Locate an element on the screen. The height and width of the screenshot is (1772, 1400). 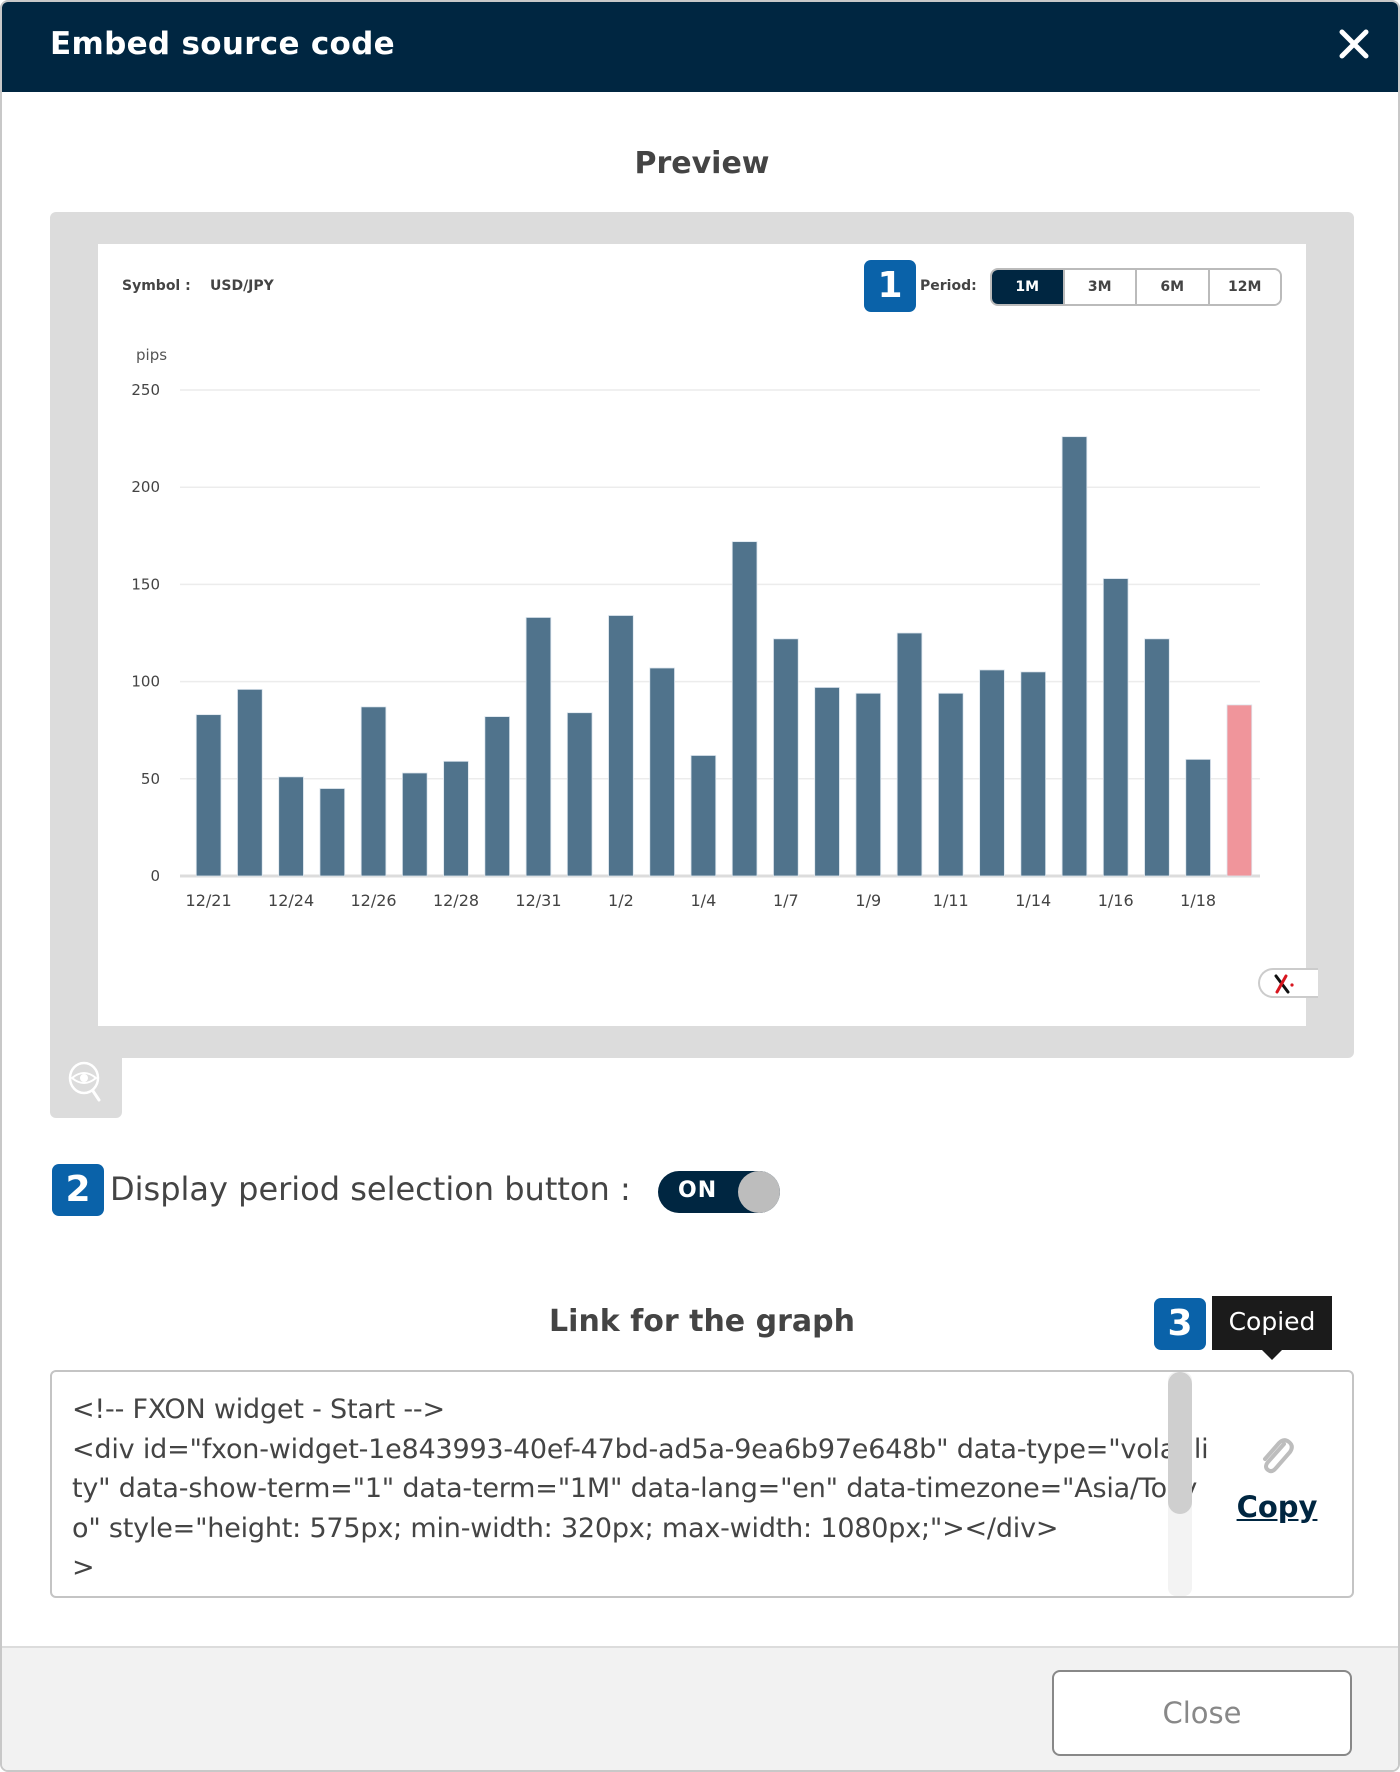
preview-zoom-button is located at coordinates (86, 1085).